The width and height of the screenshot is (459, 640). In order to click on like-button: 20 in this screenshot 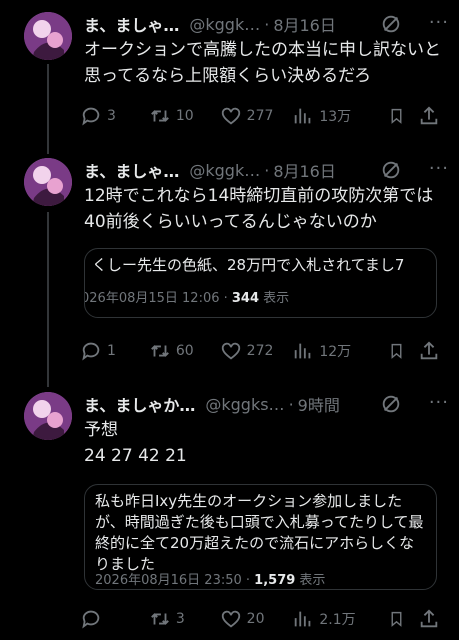, I will do `click(256, 619)`.